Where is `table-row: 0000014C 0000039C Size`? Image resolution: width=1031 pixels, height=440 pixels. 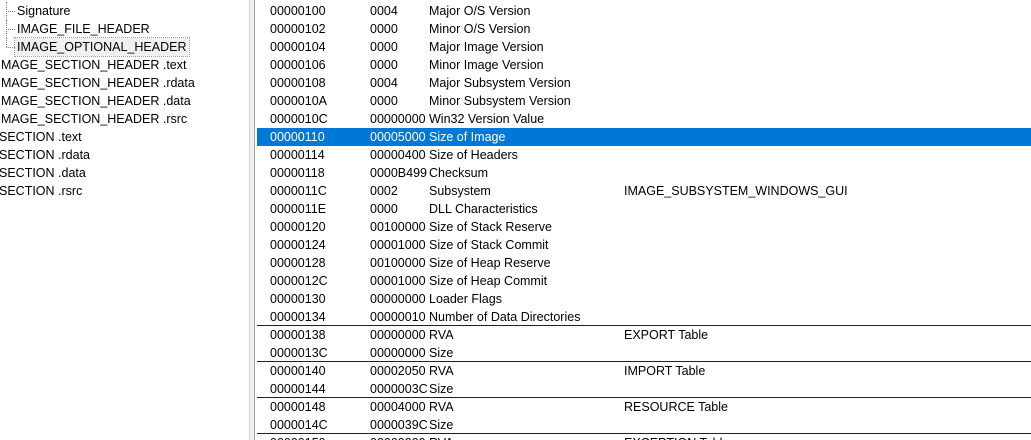
table-row: 0000014C 0000039C Size is located at coordinates (644, 425).